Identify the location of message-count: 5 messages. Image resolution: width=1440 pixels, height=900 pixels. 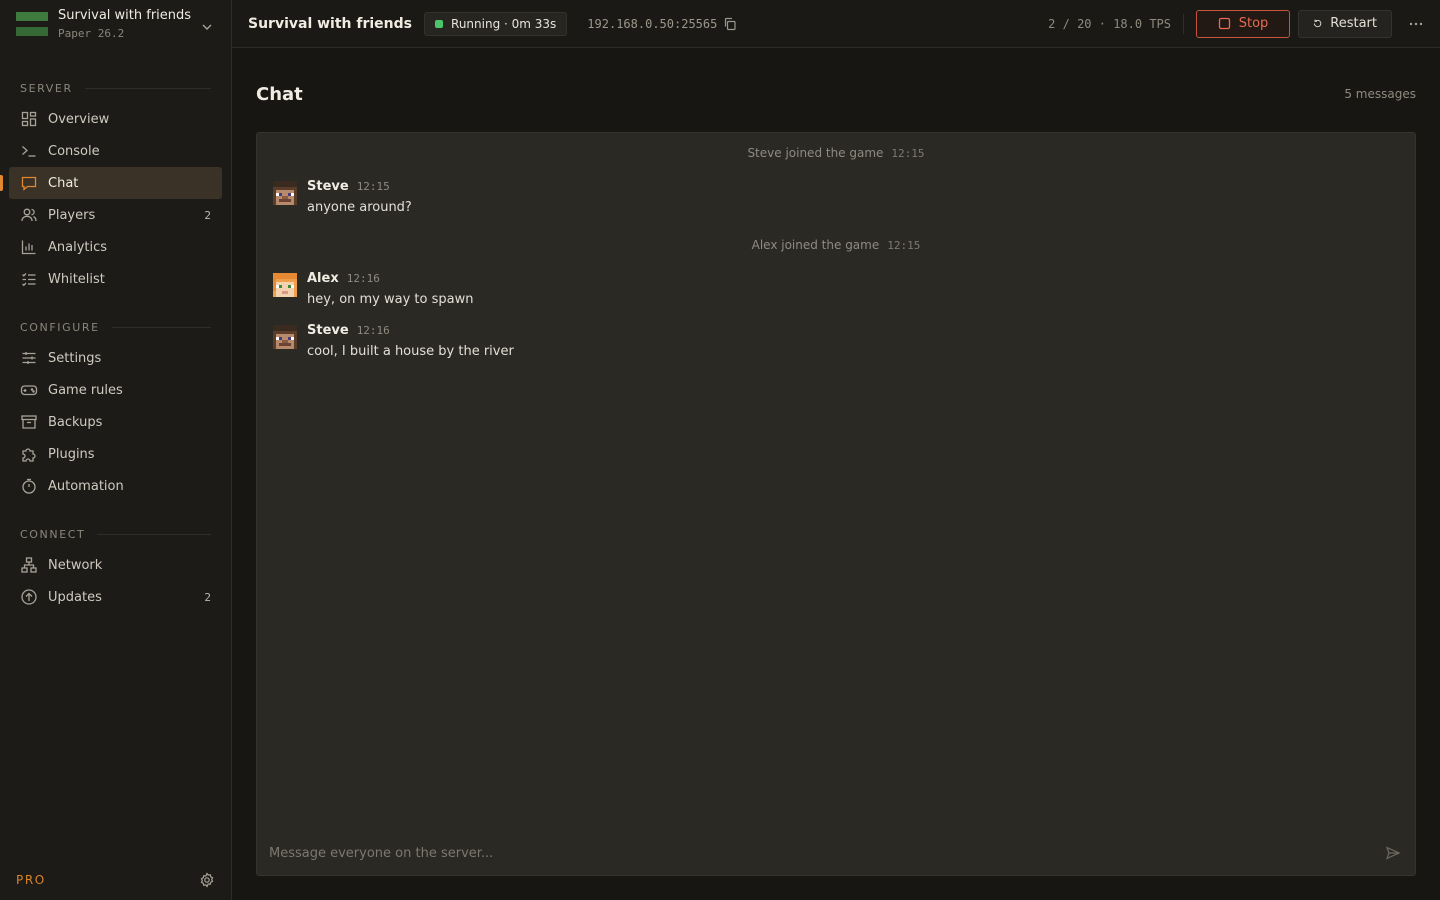
(1380, 94).